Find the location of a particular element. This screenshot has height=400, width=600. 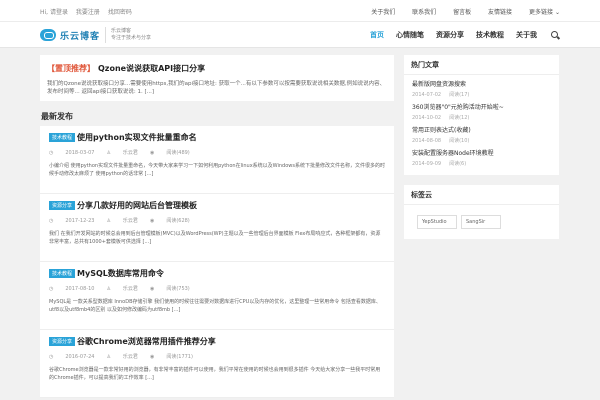

post-title-text: 使用python实现文件批量重命名 is located at coordinates (137, 137).